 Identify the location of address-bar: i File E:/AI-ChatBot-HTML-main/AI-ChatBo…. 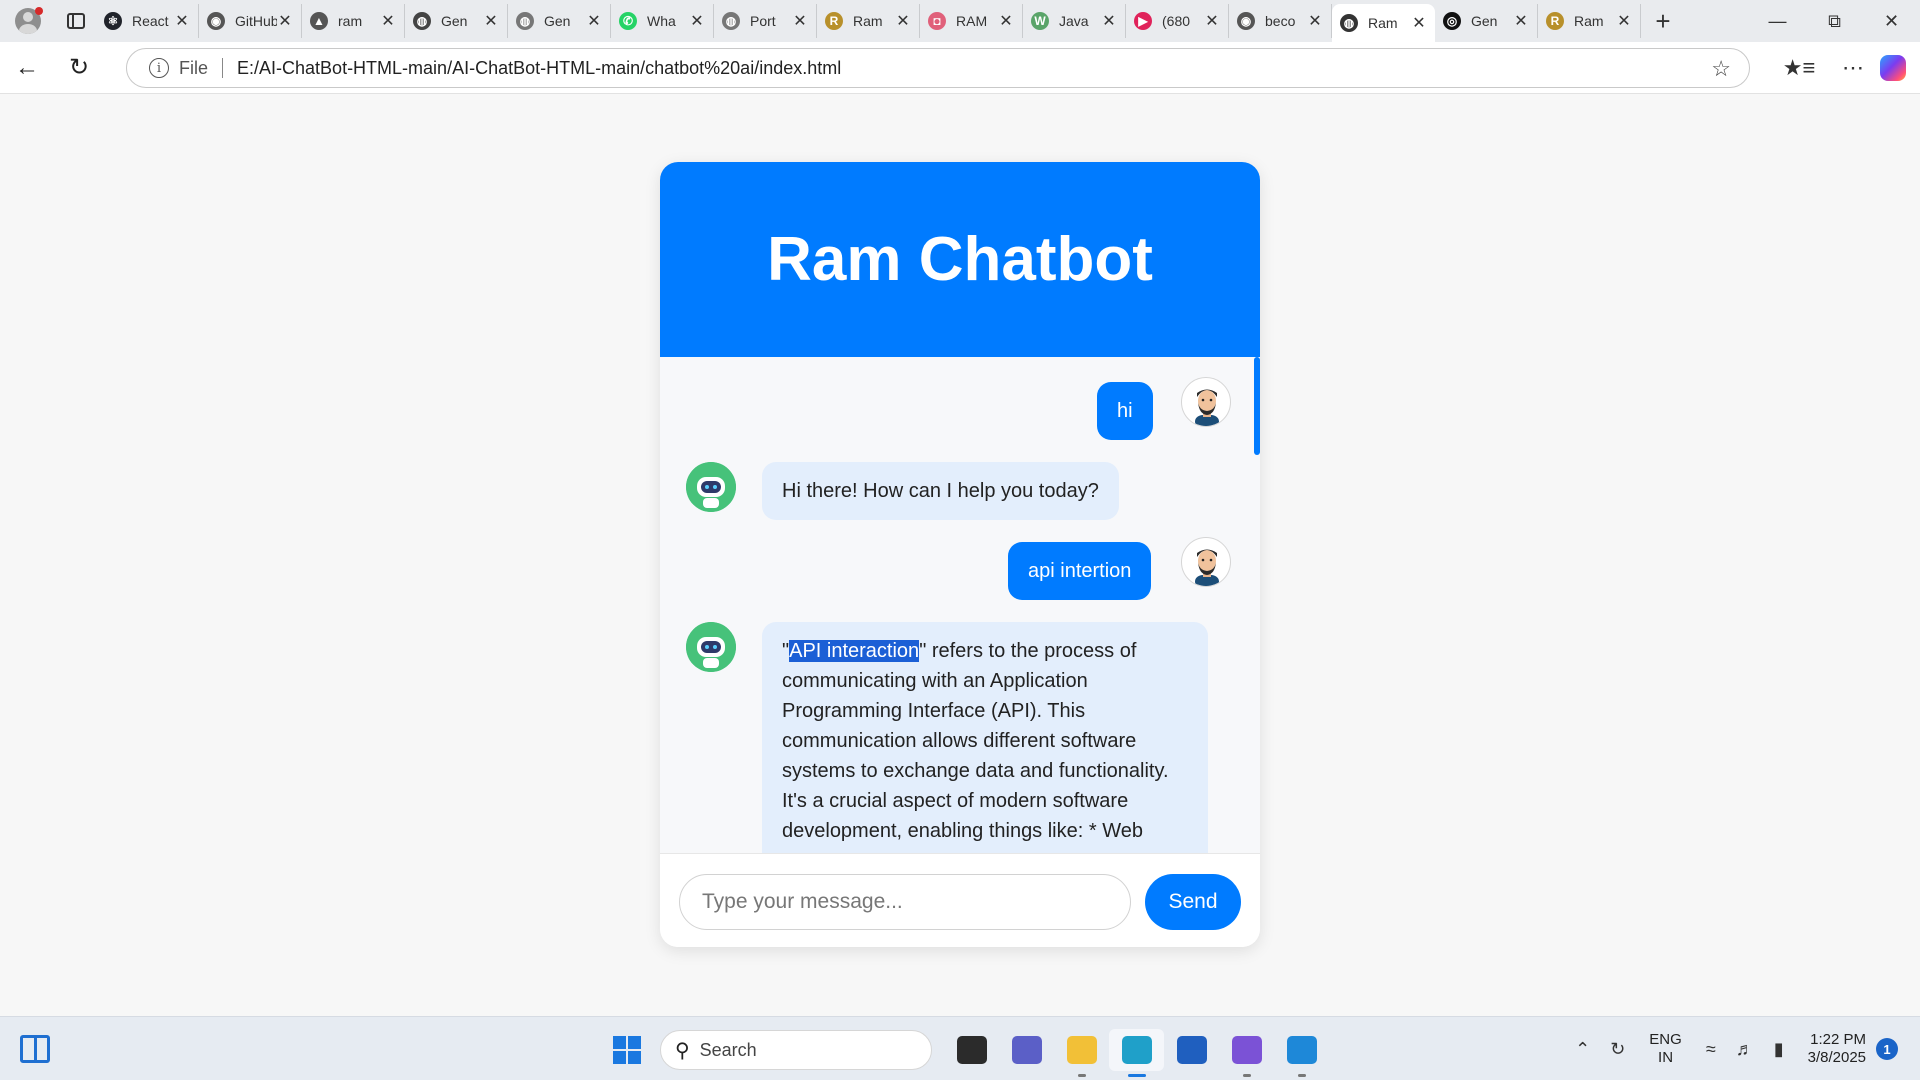
(938, 68).